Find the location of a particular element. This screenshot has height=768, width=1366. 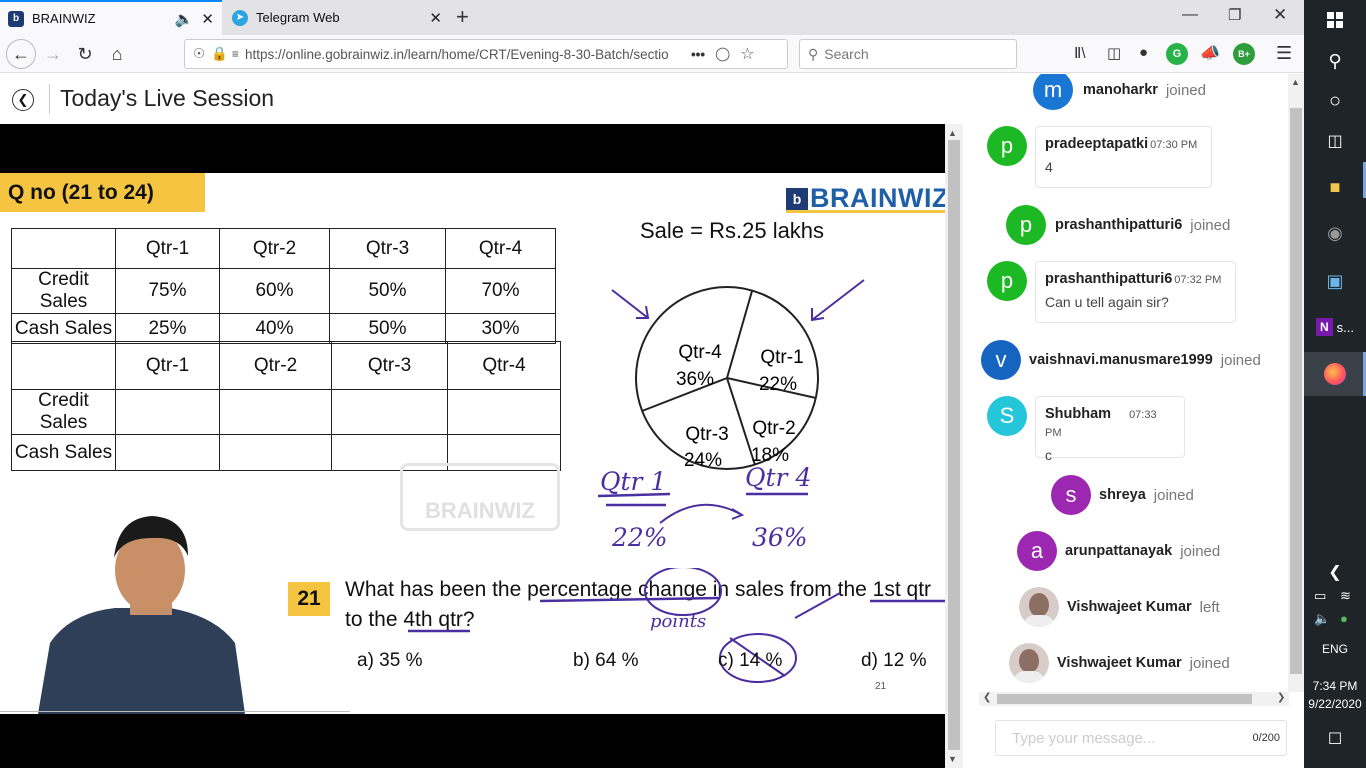

page-scrollbar: ▲ ▼ is located at coordinates (954, 446).